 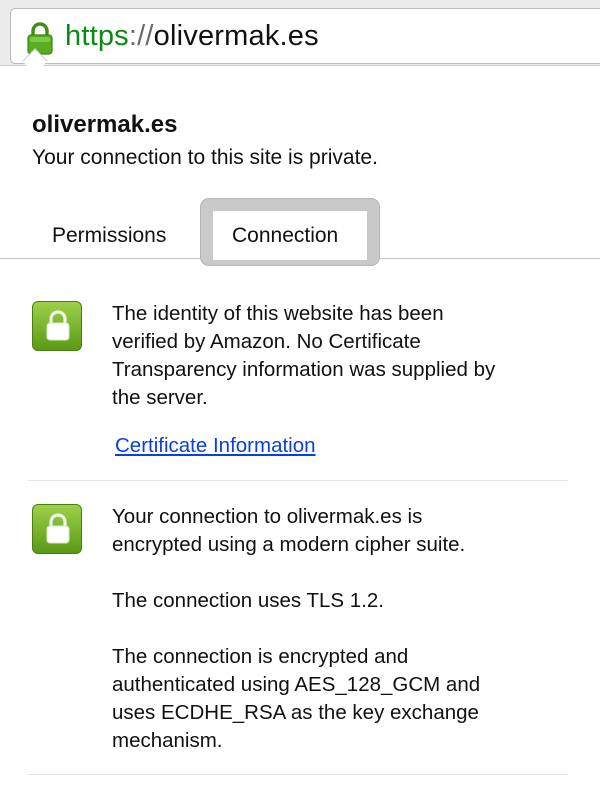 I want to click on url-text: https://olivermak.es, so click(x=192, y=36).